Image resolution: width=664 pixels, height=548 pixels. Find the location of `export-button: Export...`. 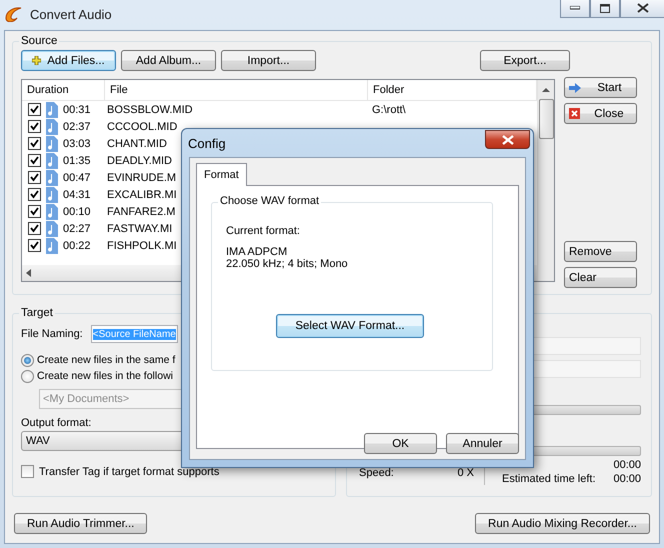

export-button: Export... is located at coordinates (525, 60).